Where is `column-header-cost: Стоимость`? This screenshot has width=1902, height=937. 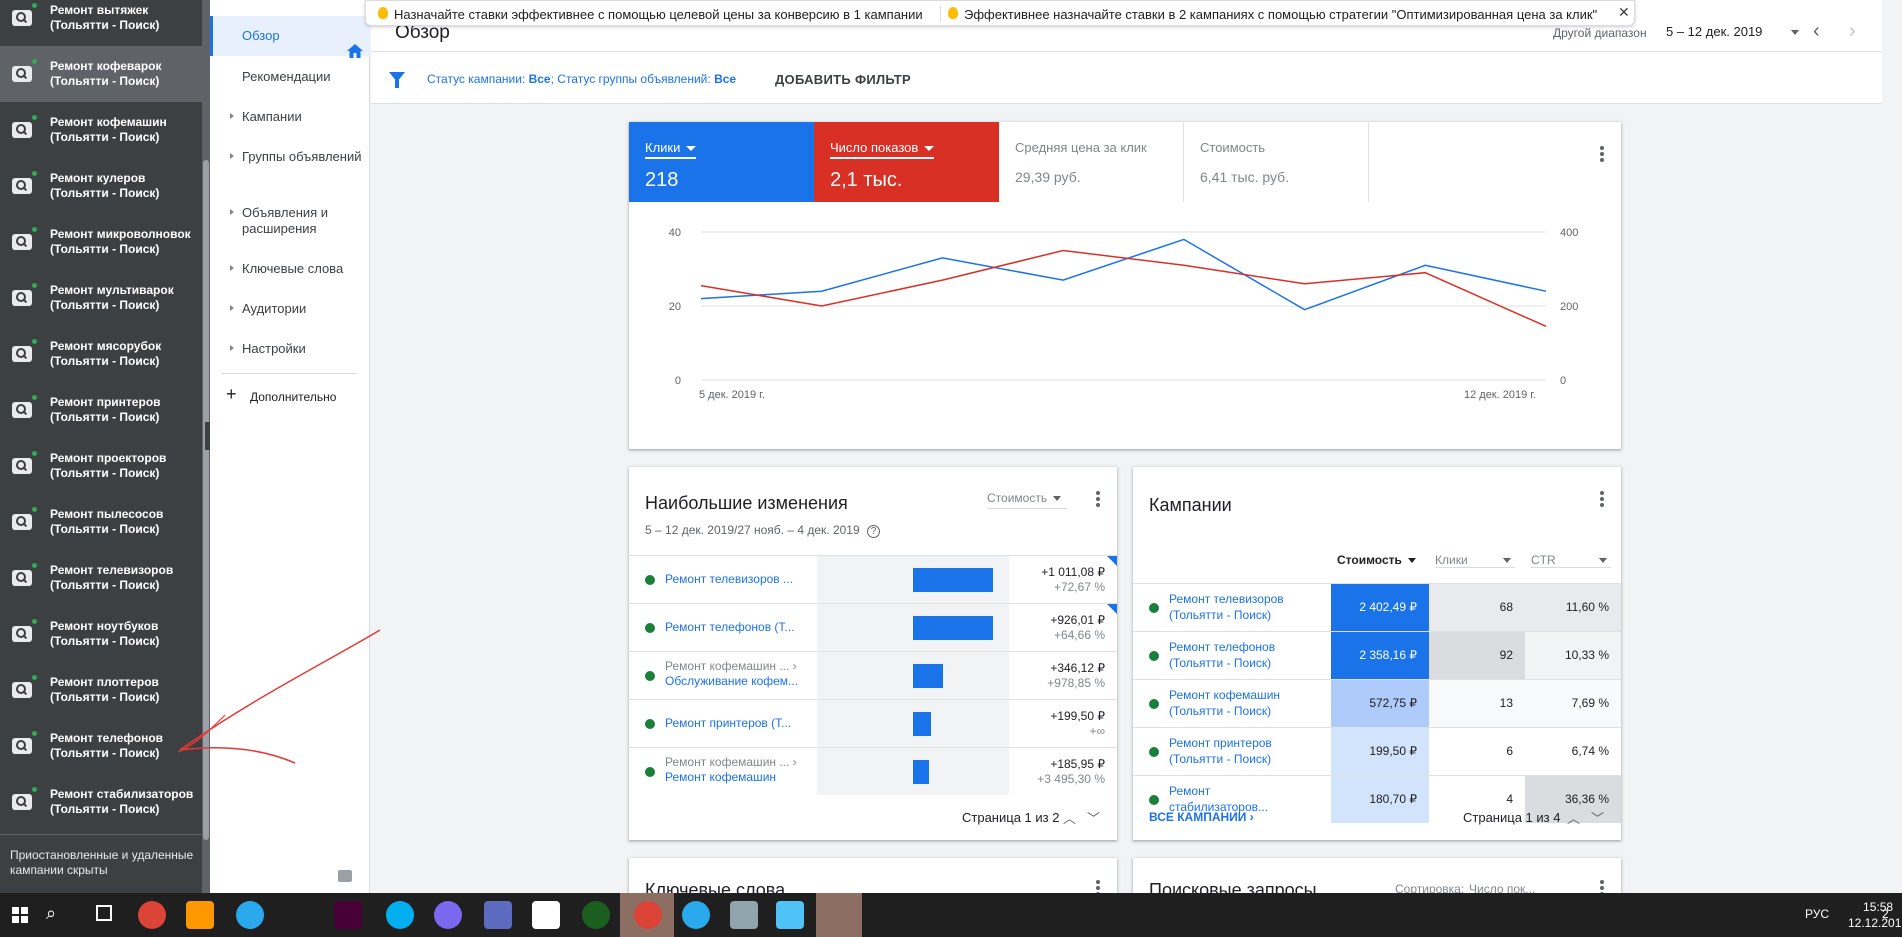
column-header-cost: Стоимость is located at coordinates (1376, 560).